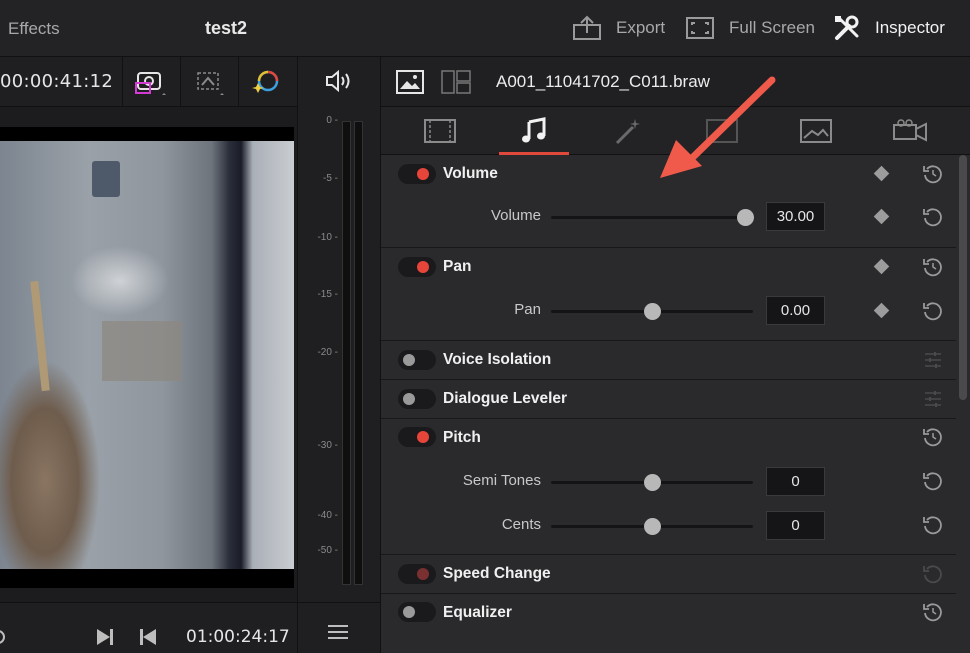 The height and width of the screenshot is (653, 970). What do you see at coordinates (148, 637) in the screenshot?
I see `previous-frame-icon` at bounding box center [148, 637].